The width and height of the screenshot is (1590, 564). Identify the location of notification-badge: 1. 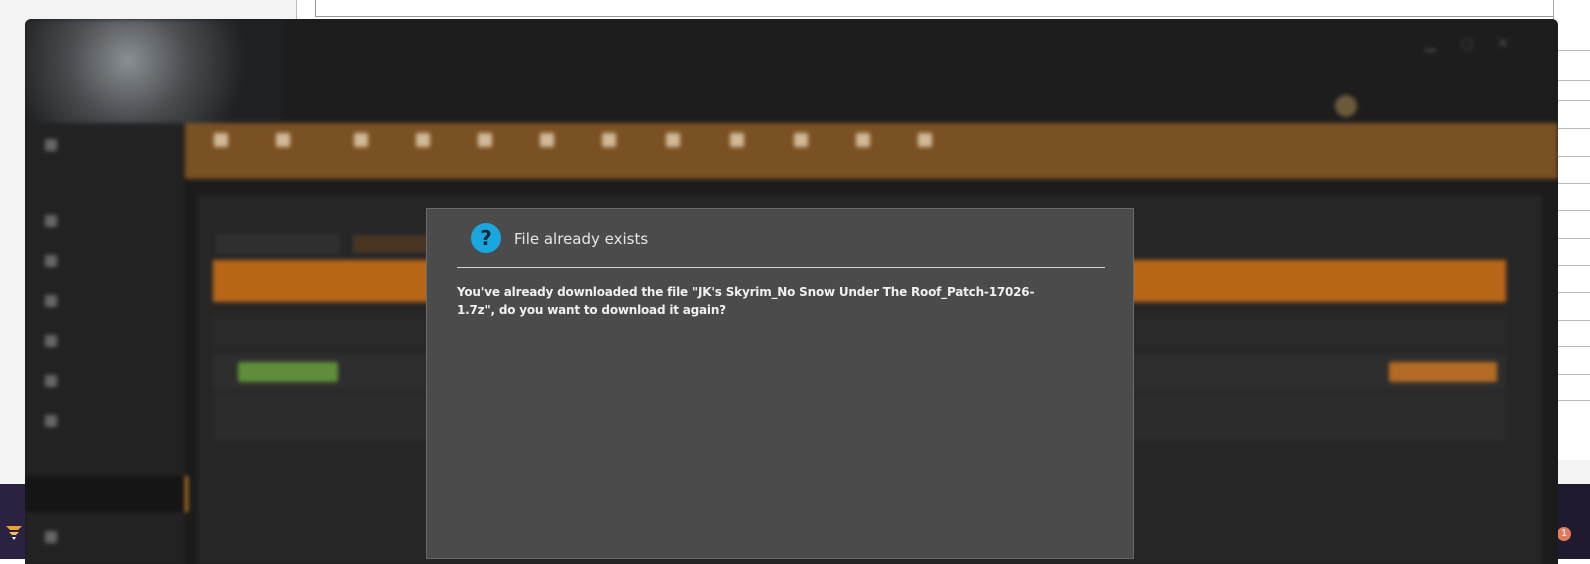
(1564, 534).